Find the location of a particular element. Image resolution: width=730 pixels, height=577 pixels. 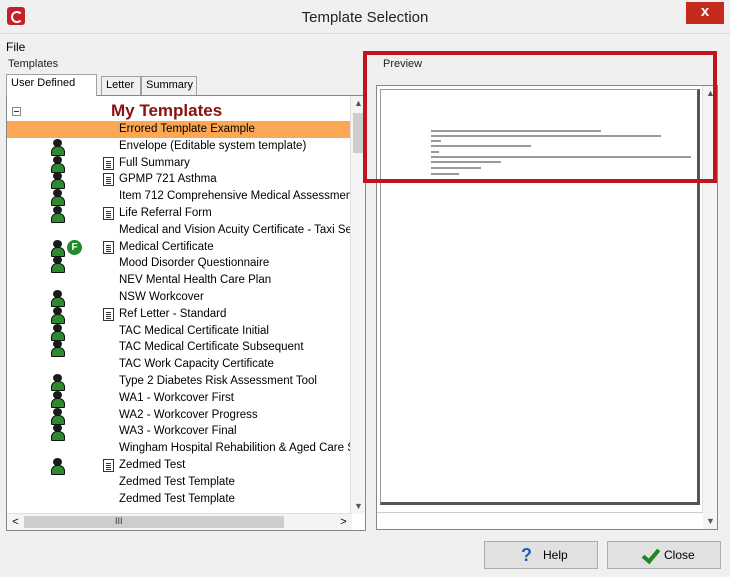

template-item-label: Errored Template Example is located at coordinates (187, 129).